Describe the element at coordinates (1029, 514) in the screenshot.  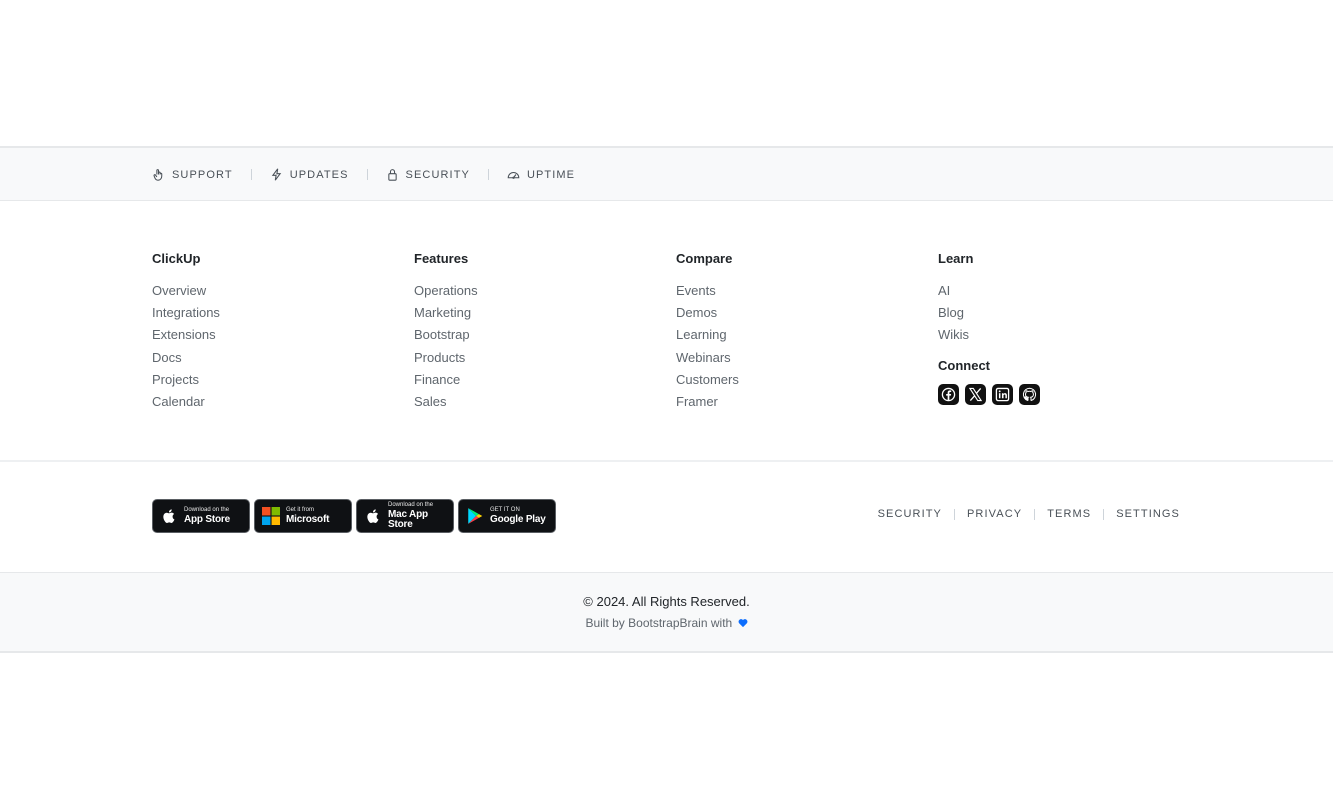
I see `legal-links: SECURITY PRIVACY TERMS SETTINGS` at that location.